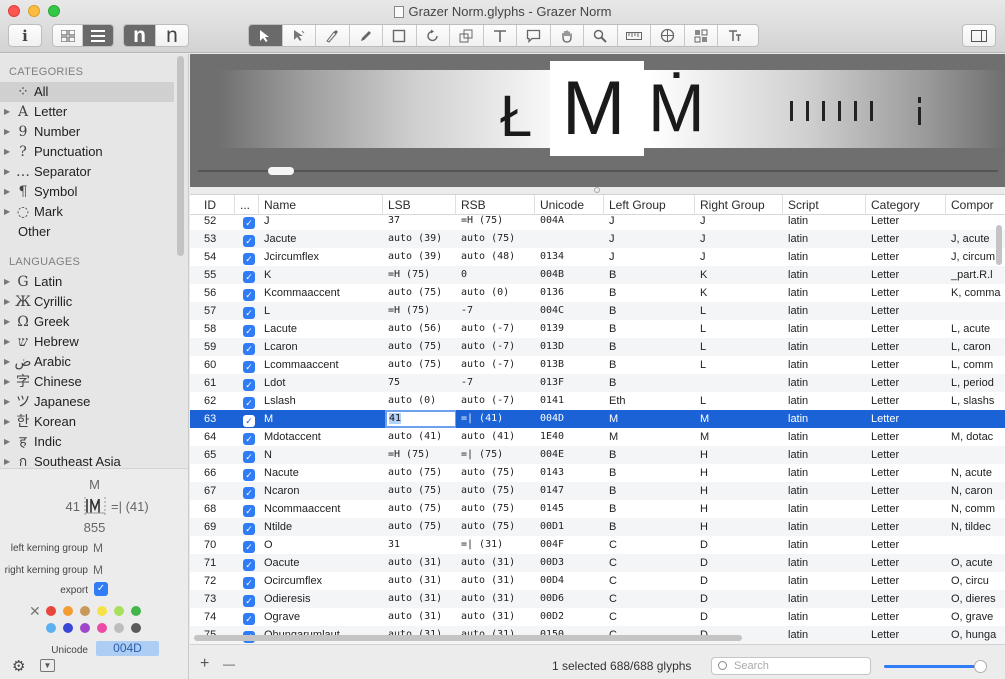  What do you see at coordinates (419, 311) in the screenshot?
I see `cell-lsb: =H (75)` at bounding box center [419, 311].